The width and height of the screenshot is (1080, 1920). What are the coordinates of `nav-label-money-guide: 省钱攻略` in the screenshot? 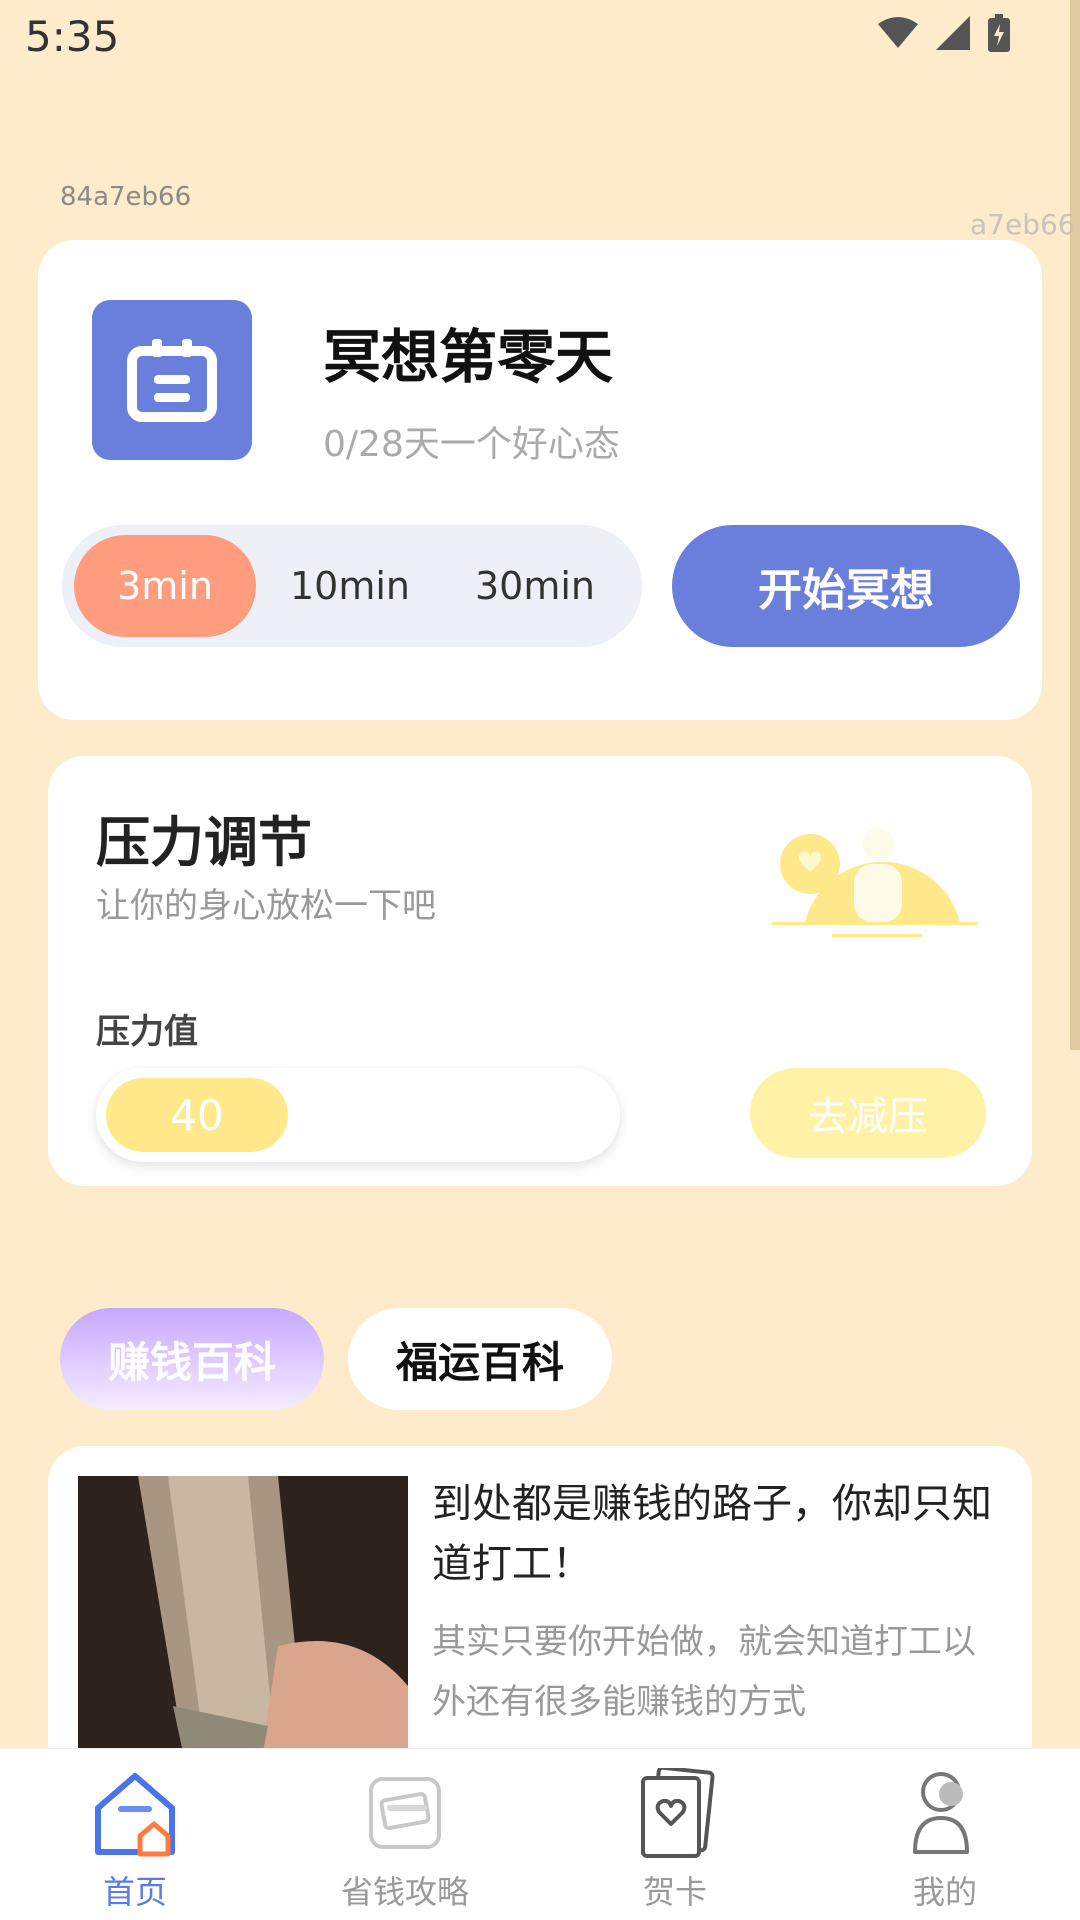 It's located at (404, 1892).